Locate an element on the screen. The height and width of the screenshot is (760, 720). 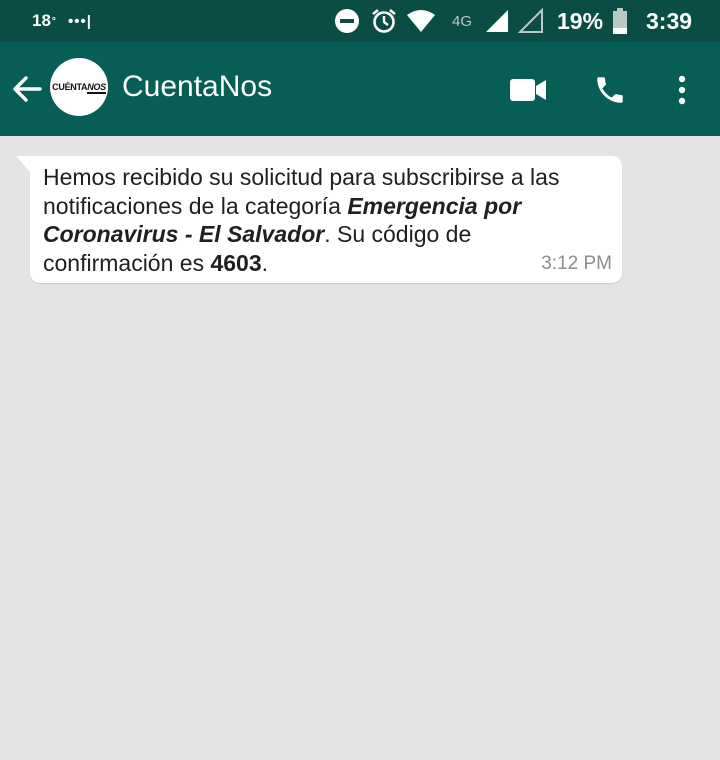
phone-icon is located at coordinates (610, 90).